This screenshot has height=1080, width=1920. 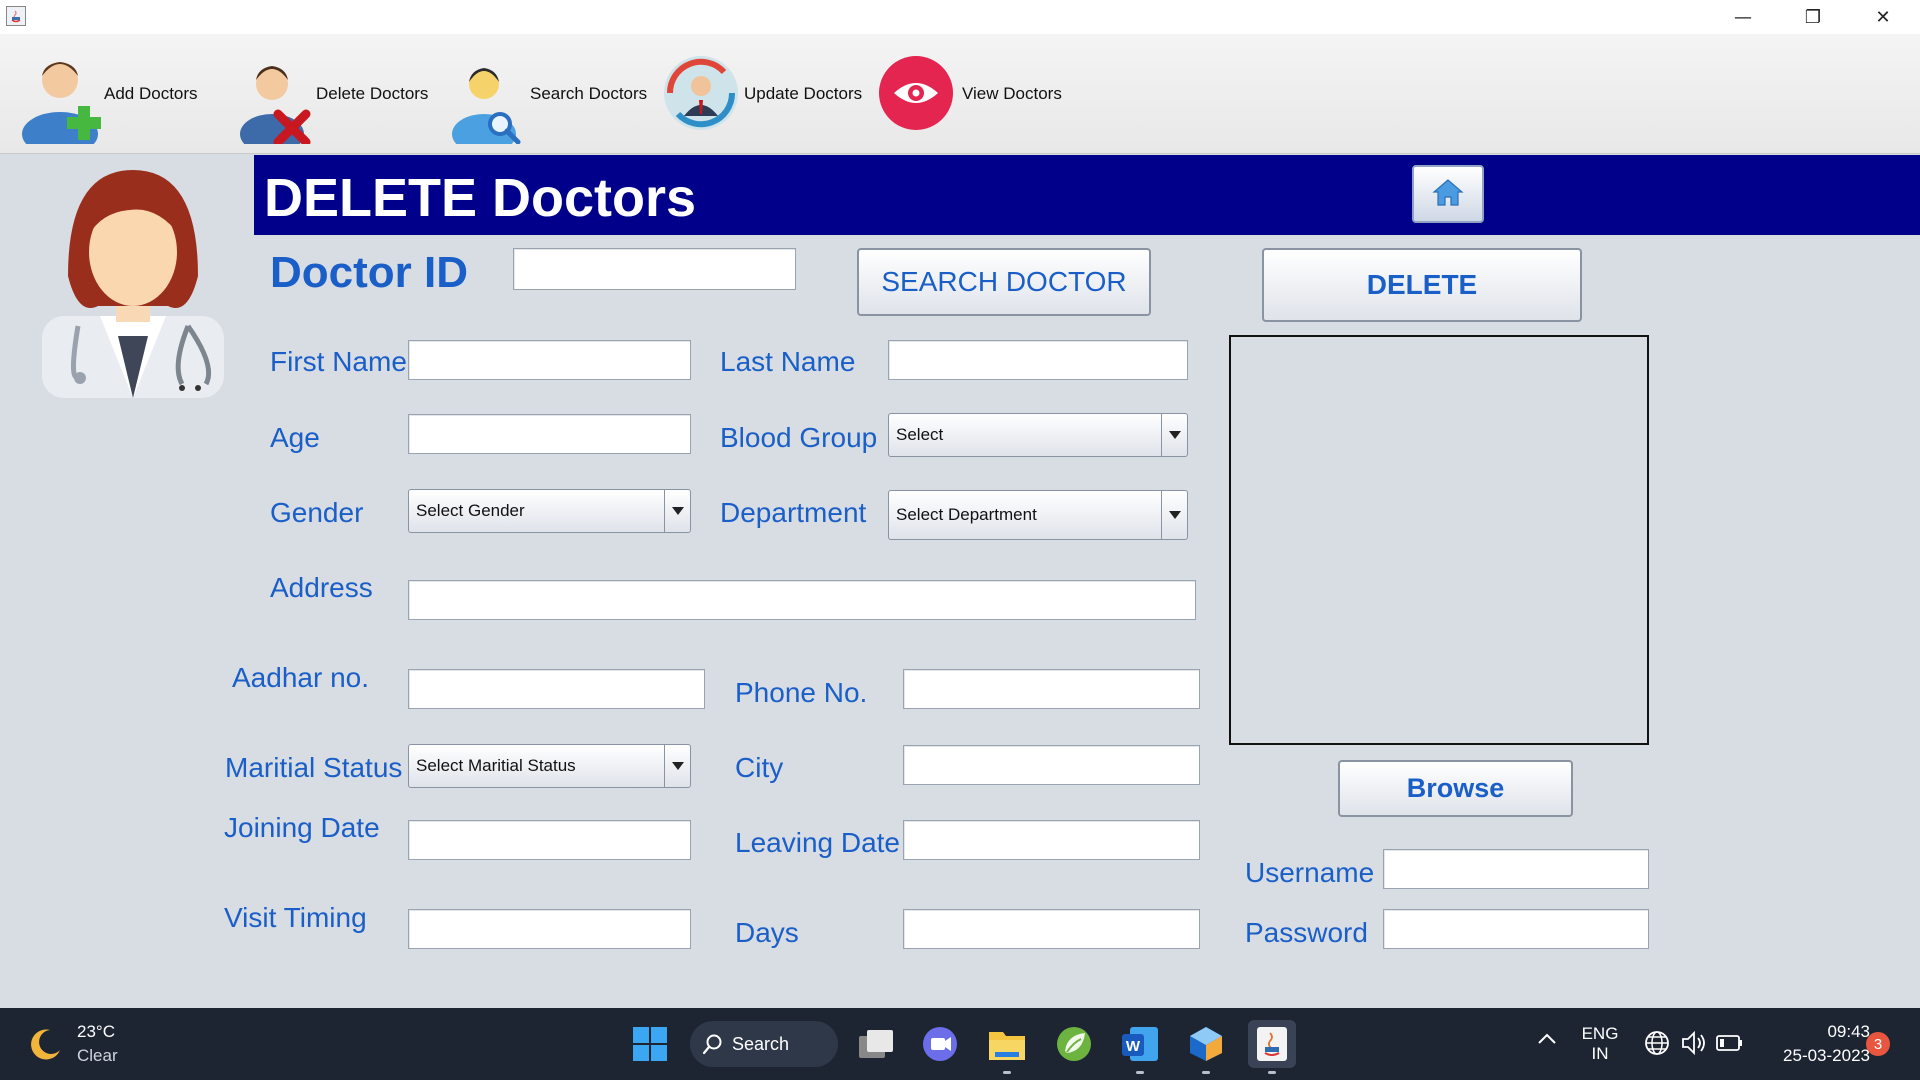 What do you see at coordinates (1087, 195) in the screenshot?
I see `page-header: DELETE Doctors` at bounding box center [1087, 195].